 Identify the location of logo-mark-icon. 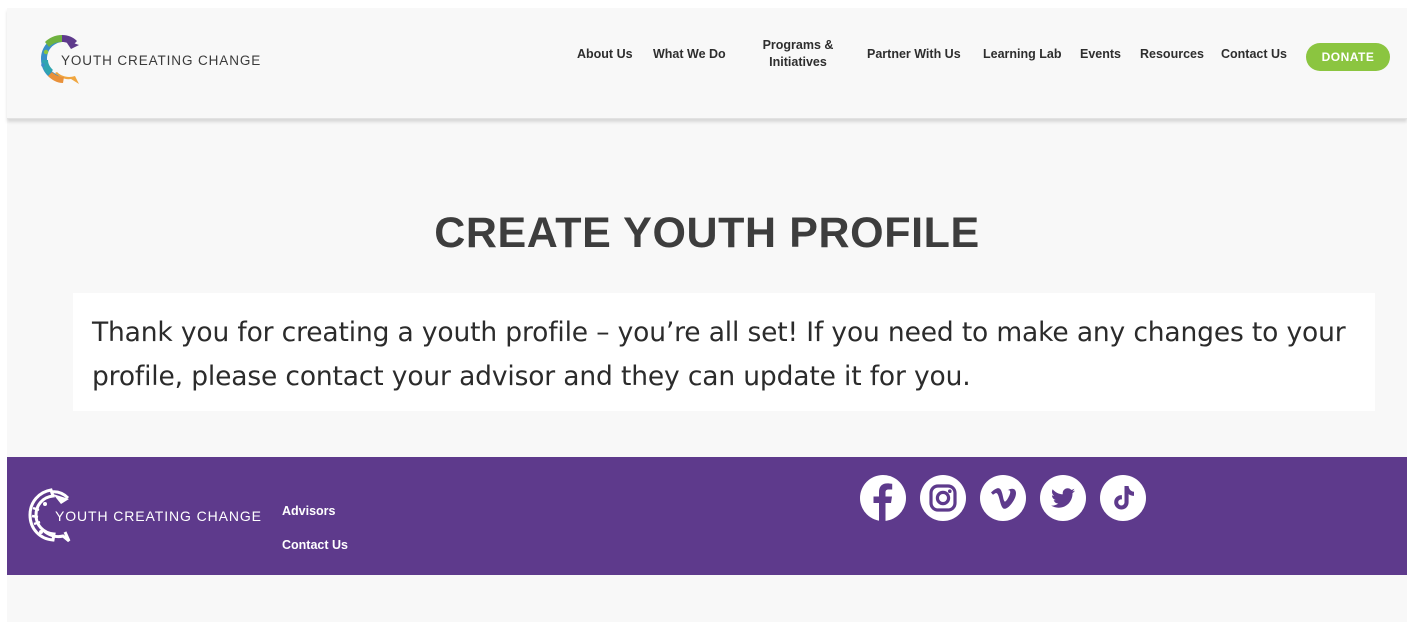
(61, 59).